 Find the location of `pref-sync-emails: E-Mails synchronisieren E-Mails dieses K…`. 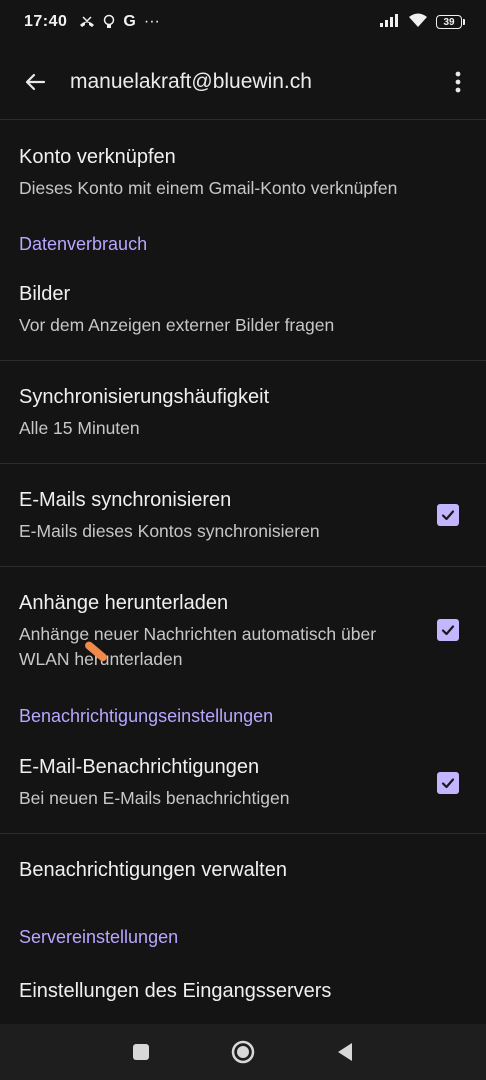

pref-sync-emails: E-Mails synchronisieren E-Mails dieses K… is located at coordinates (243, 515).